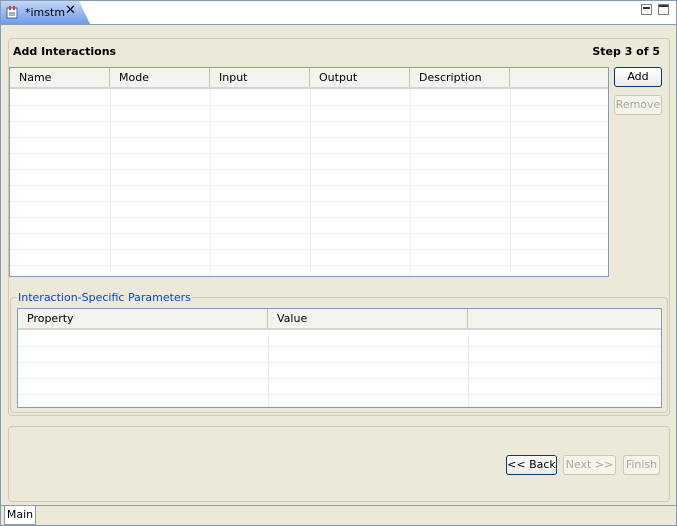 This screenshot has width=677, height=526. I want to click on maximize-icon, so click(663, 9).